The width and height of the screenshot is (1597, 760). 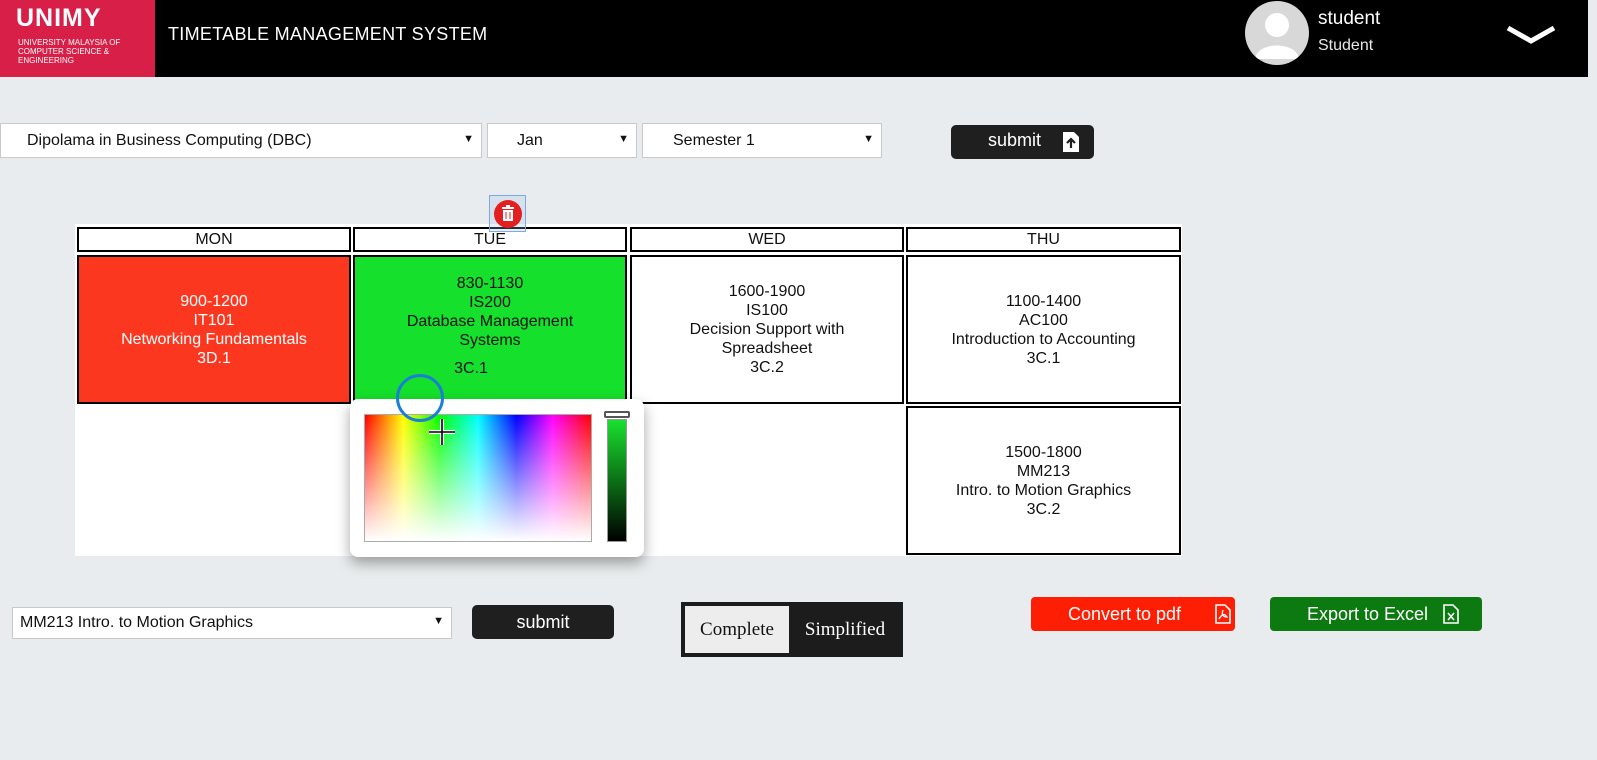 I want to click on class-title: Database Management Systems, so click(x=490, y=331).